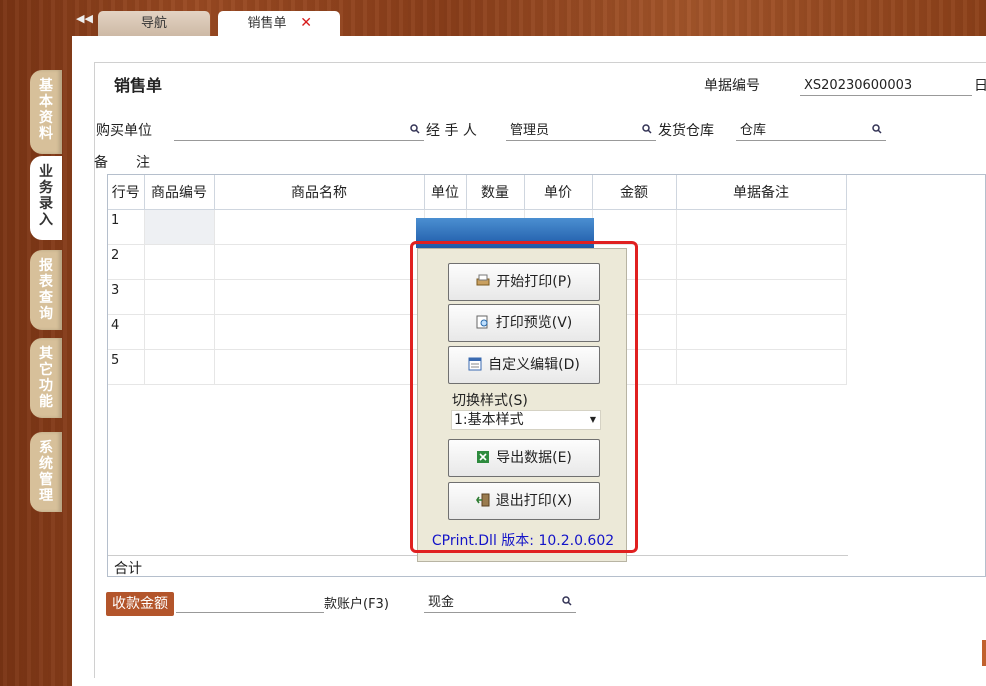 The image size is (986, 686). Describe the element at coordinates (811, 131) in the screenshot. I see `warehouse-field: 仓库` at that location.